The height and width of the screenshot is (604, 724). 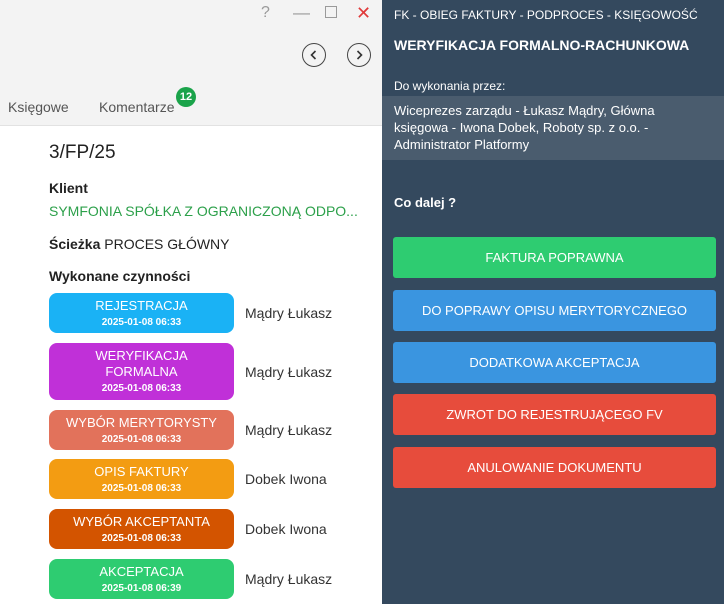 What do you see at coordinates (165, 244) in the screenshot?
I see `path-value: PROCES GŁÓWNY` at bounding box center [165, 244].